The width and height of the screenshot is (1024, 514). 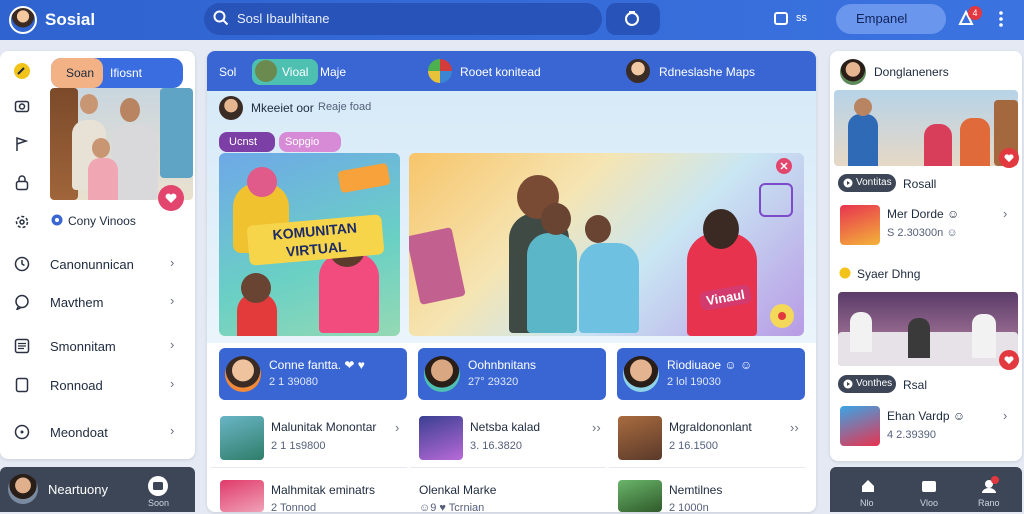 What do you see at coordinates (77, 302) in the screenshot?
I see `sidebar-item-label: Mavthem` at bounding box center [77, 302].